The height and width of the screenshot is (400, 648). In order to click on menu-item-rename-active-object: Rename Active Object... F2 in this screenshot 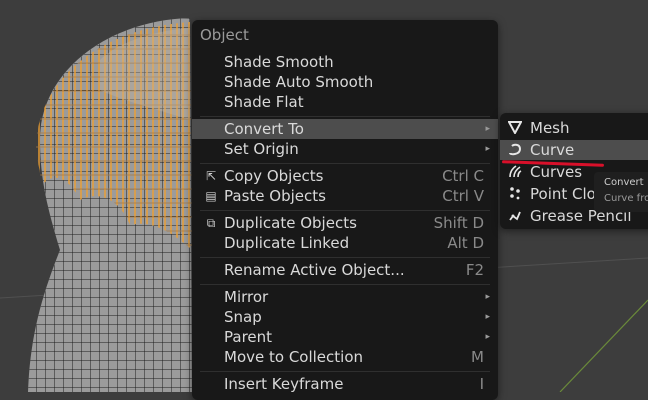, I will do `click(345, 270)`.